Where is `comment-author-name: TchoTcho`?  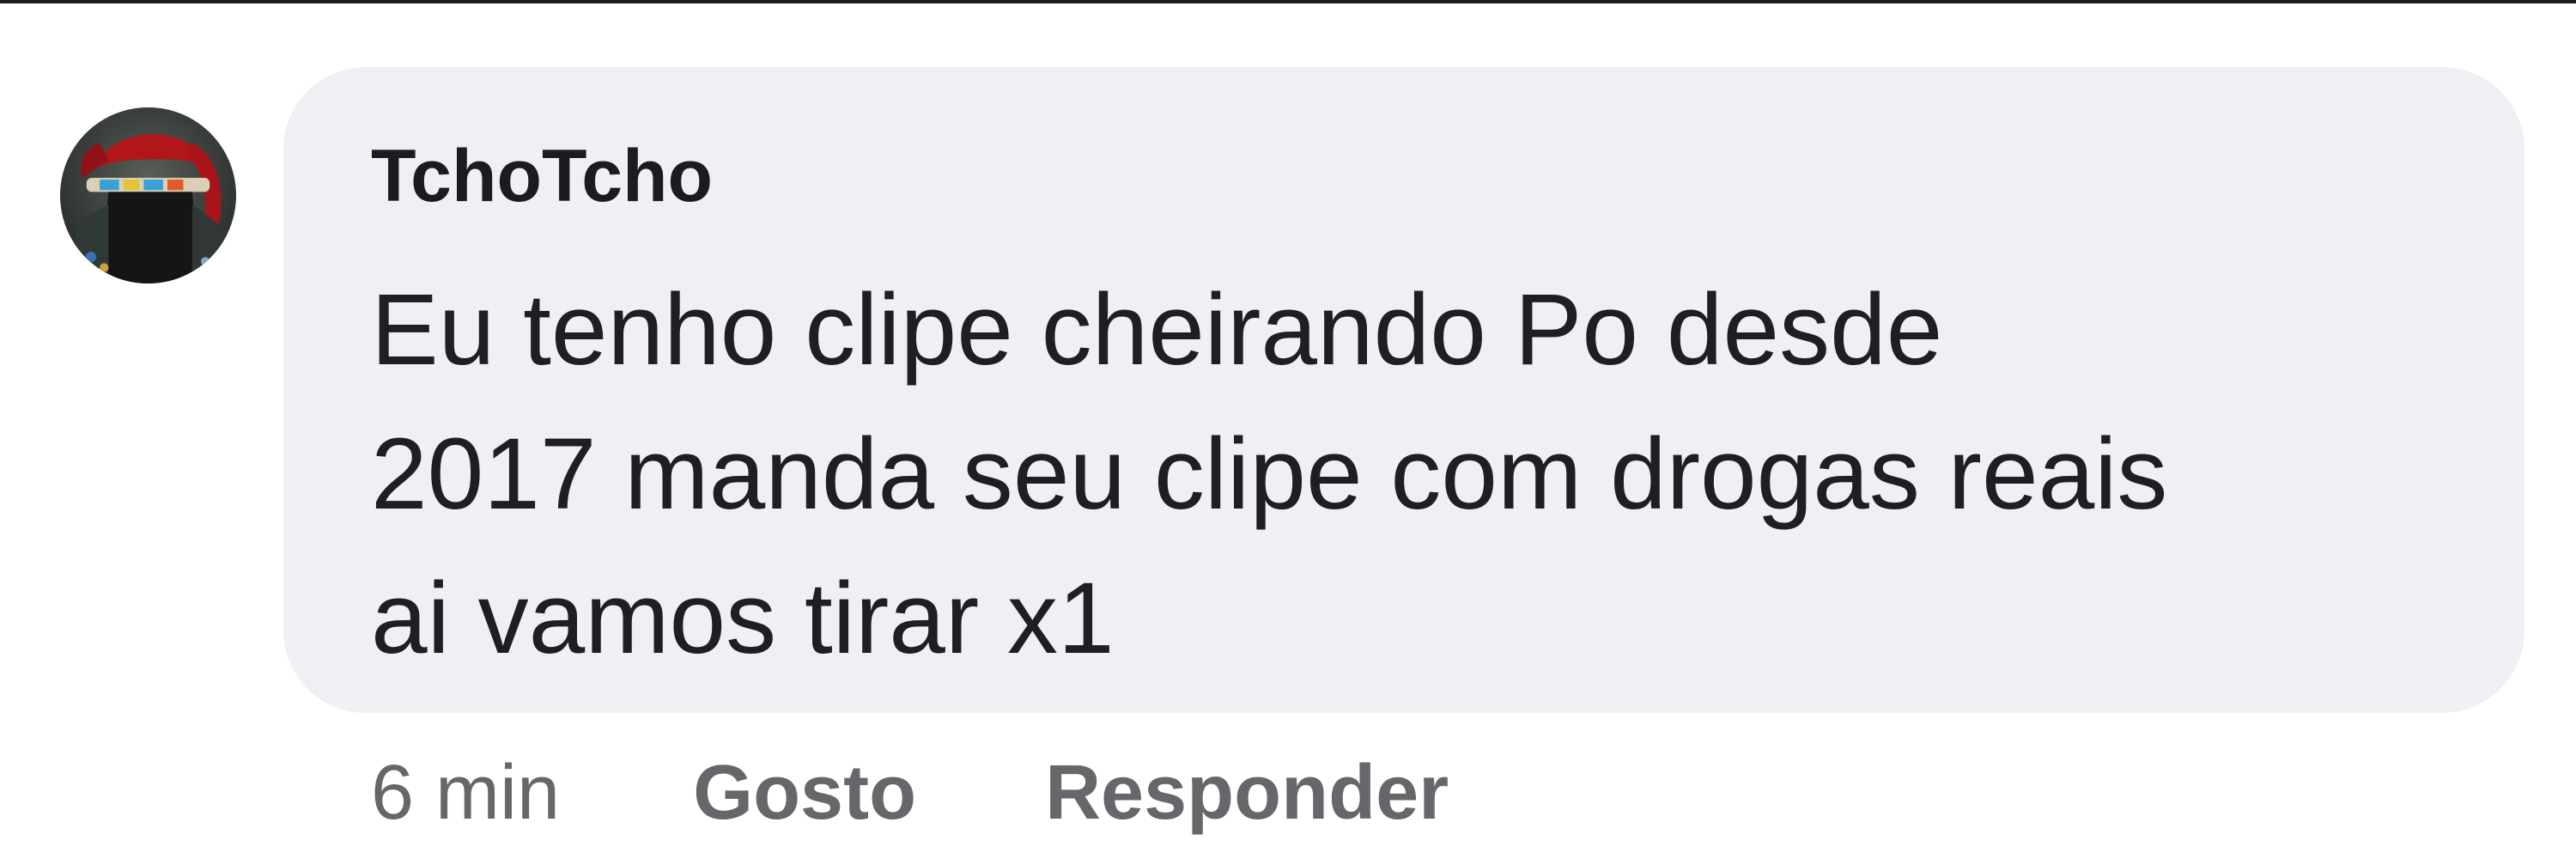
comment-author-name: TchoTcho is located at coordinates (542, 176).